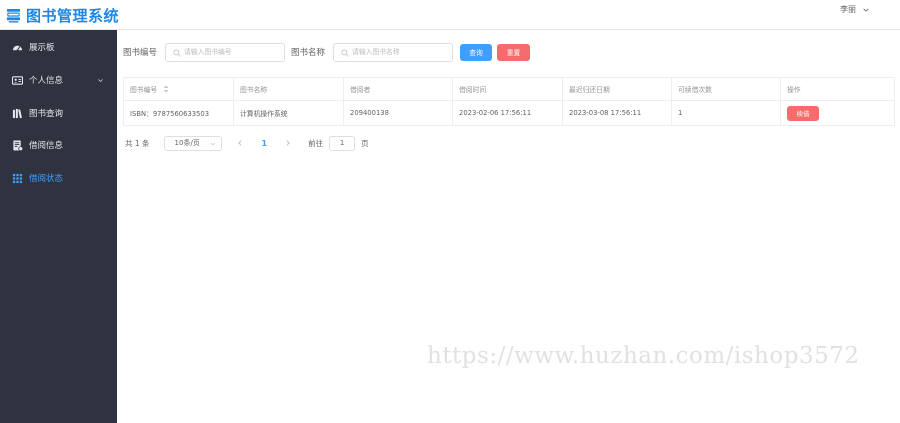 The image size is (900, 423). What do you see at coordinates (247, 143) in the screenshot?
I see `pagination: 共 1 条 10条/页 1 前往 1 页` at bounding box center [247, 143].